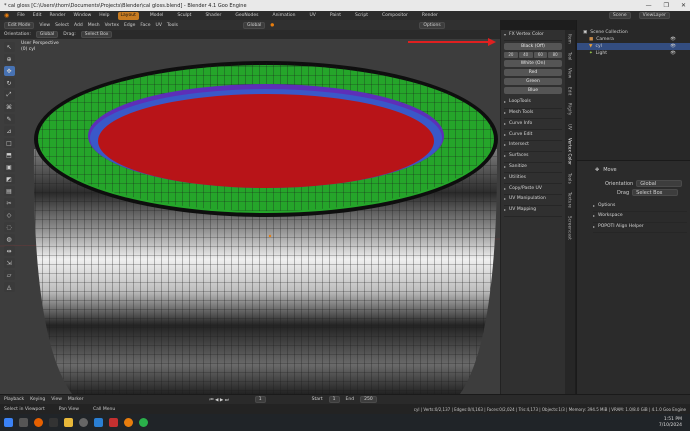 The height and width of the screenshot is (431, 690). I want to click on workspace-tab-geonodes: GeoNodes, so click(246, 16).